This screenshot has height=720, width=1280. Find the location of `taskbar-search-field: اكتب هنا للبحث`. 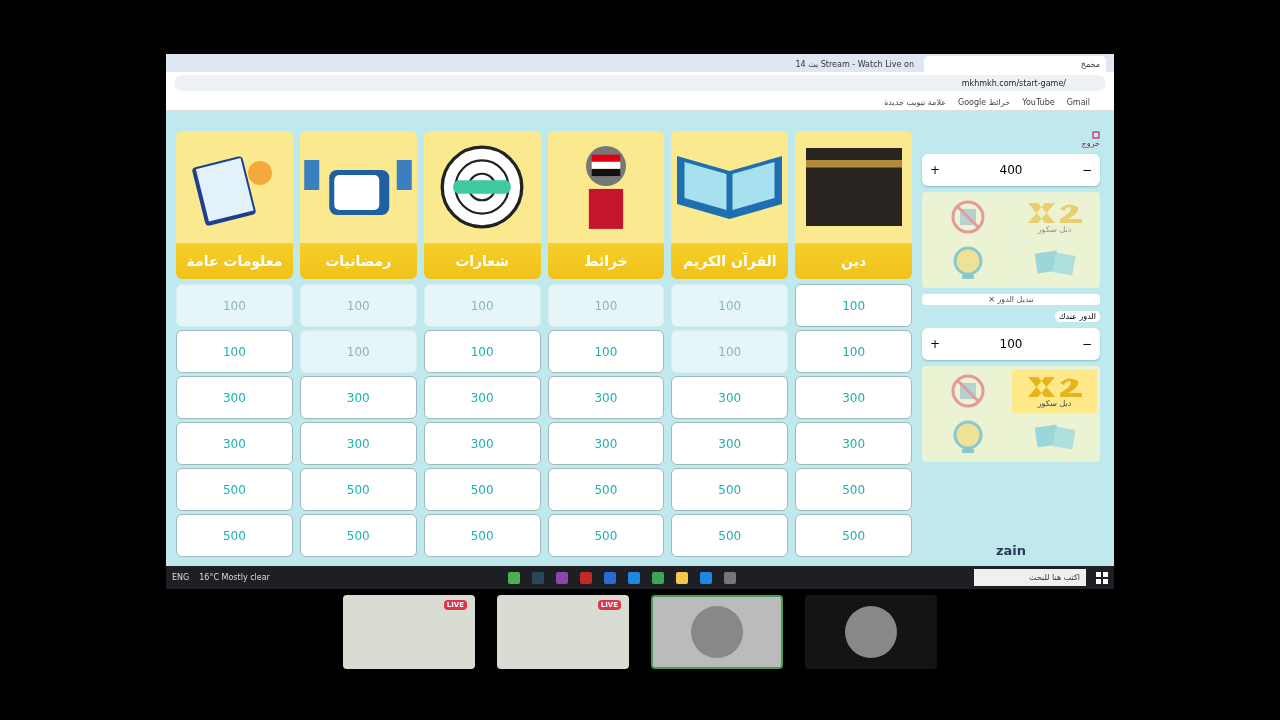

taskbar-search-field: اكتب هنا للبحث is located at coordinates (1030, 577).